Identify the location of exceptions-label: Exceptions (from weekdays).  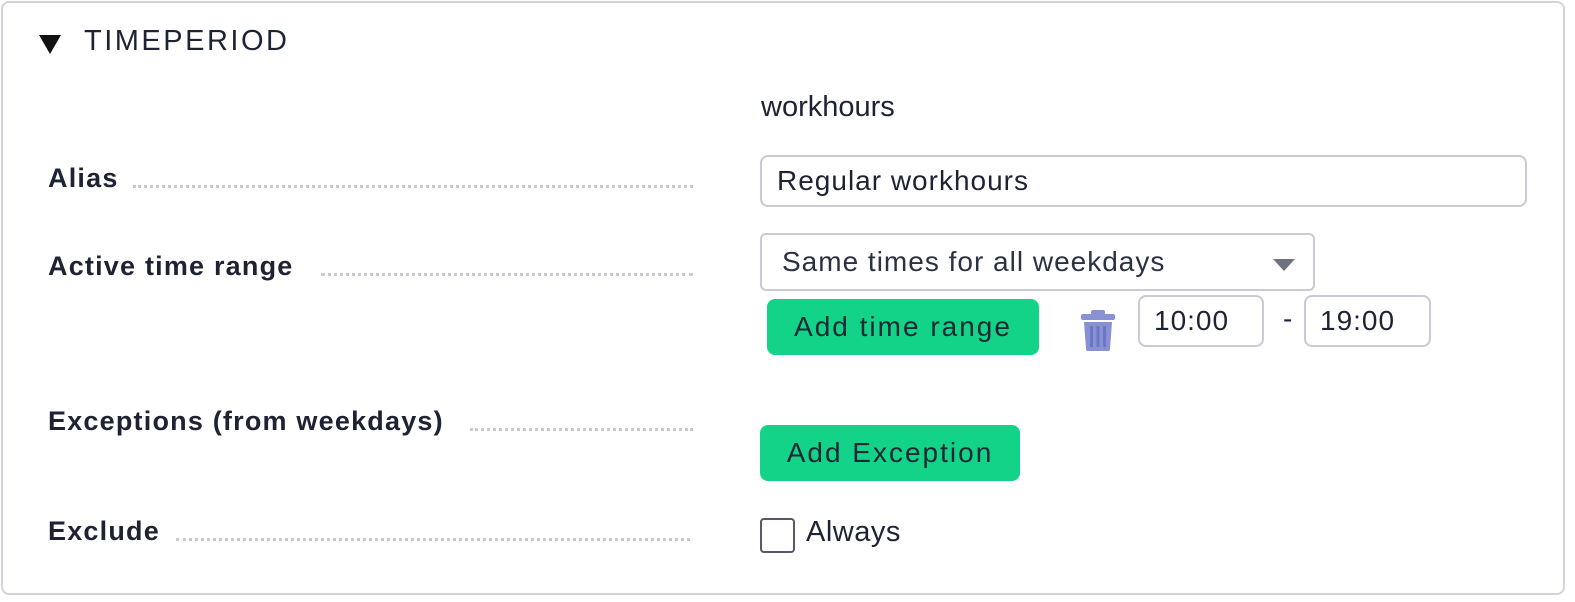
(246, 421).